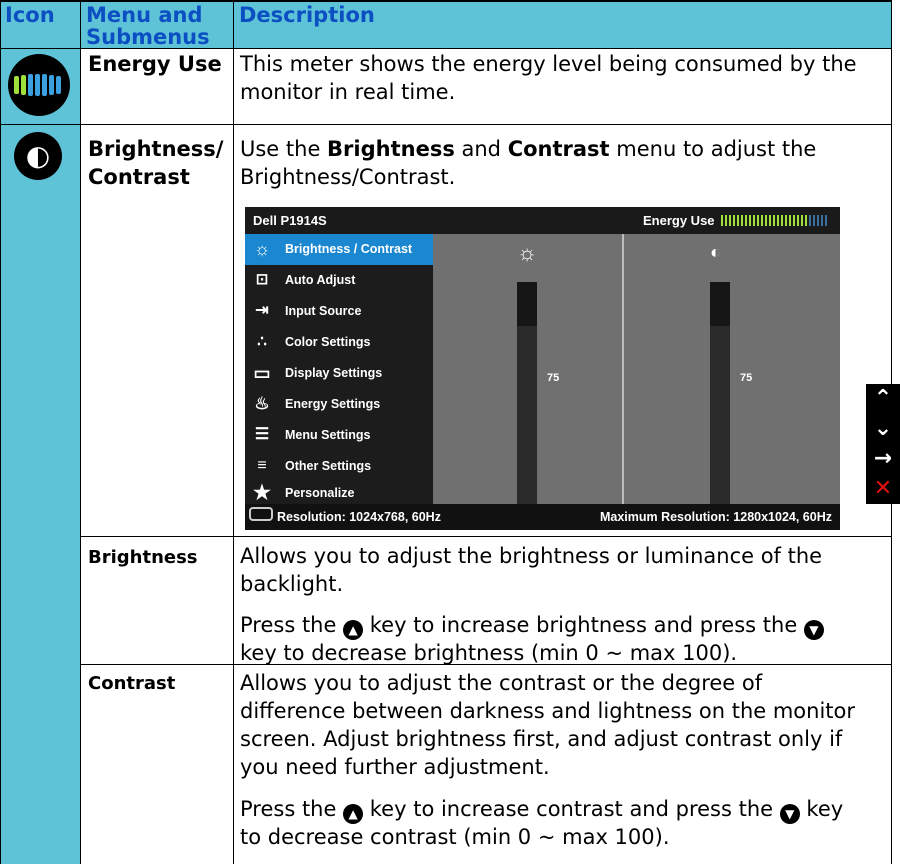 The width and height of the screenshot is (900, 864). What do you see at coordinates (553, 378) in the screenshot?
I see `brightness-value: 75` at bounding box center [553, 378].